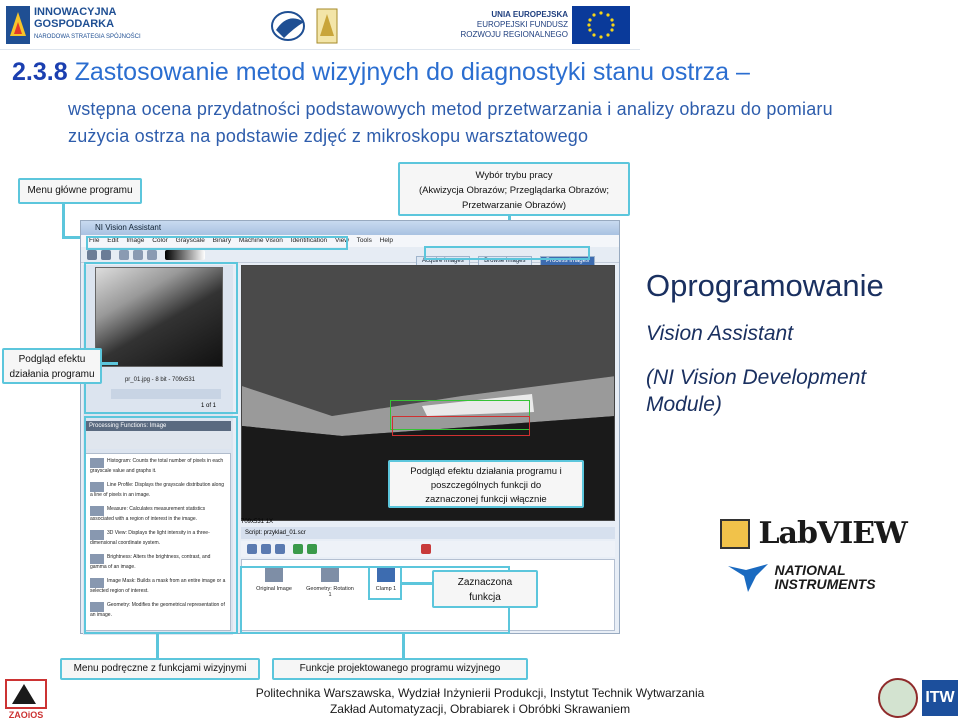 This screenshot has width=960, height=720. Describe the element at coordinates (80, 191) in the screenshot. I see `callout-main-menu: Menu główne programu` at that location.